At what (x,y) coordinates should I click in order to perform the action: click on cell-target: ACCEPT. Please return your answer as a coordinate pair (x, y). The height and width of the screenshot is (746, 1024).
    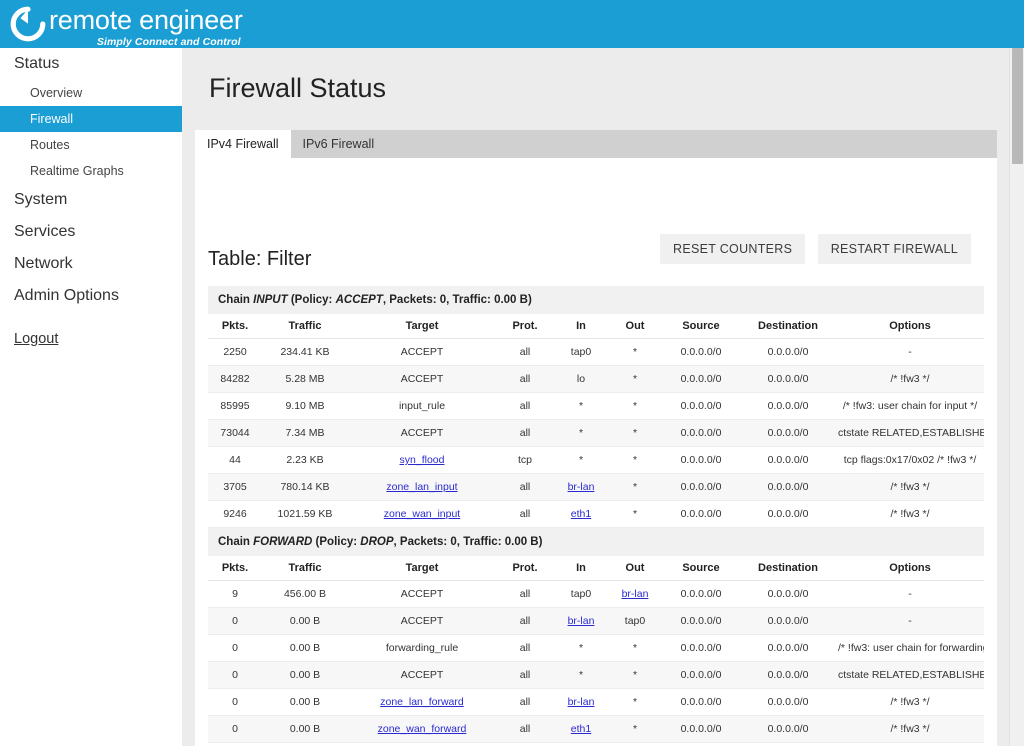
    Looking at the image, I should click on (422, 352).